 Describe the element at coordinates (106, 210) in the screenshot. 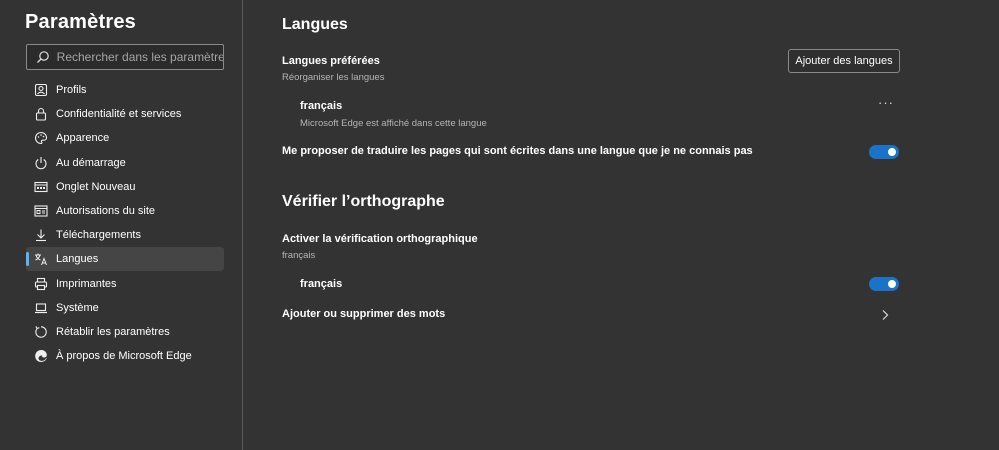

I see `sidebar-item-label: Autorisations du site` at that location.